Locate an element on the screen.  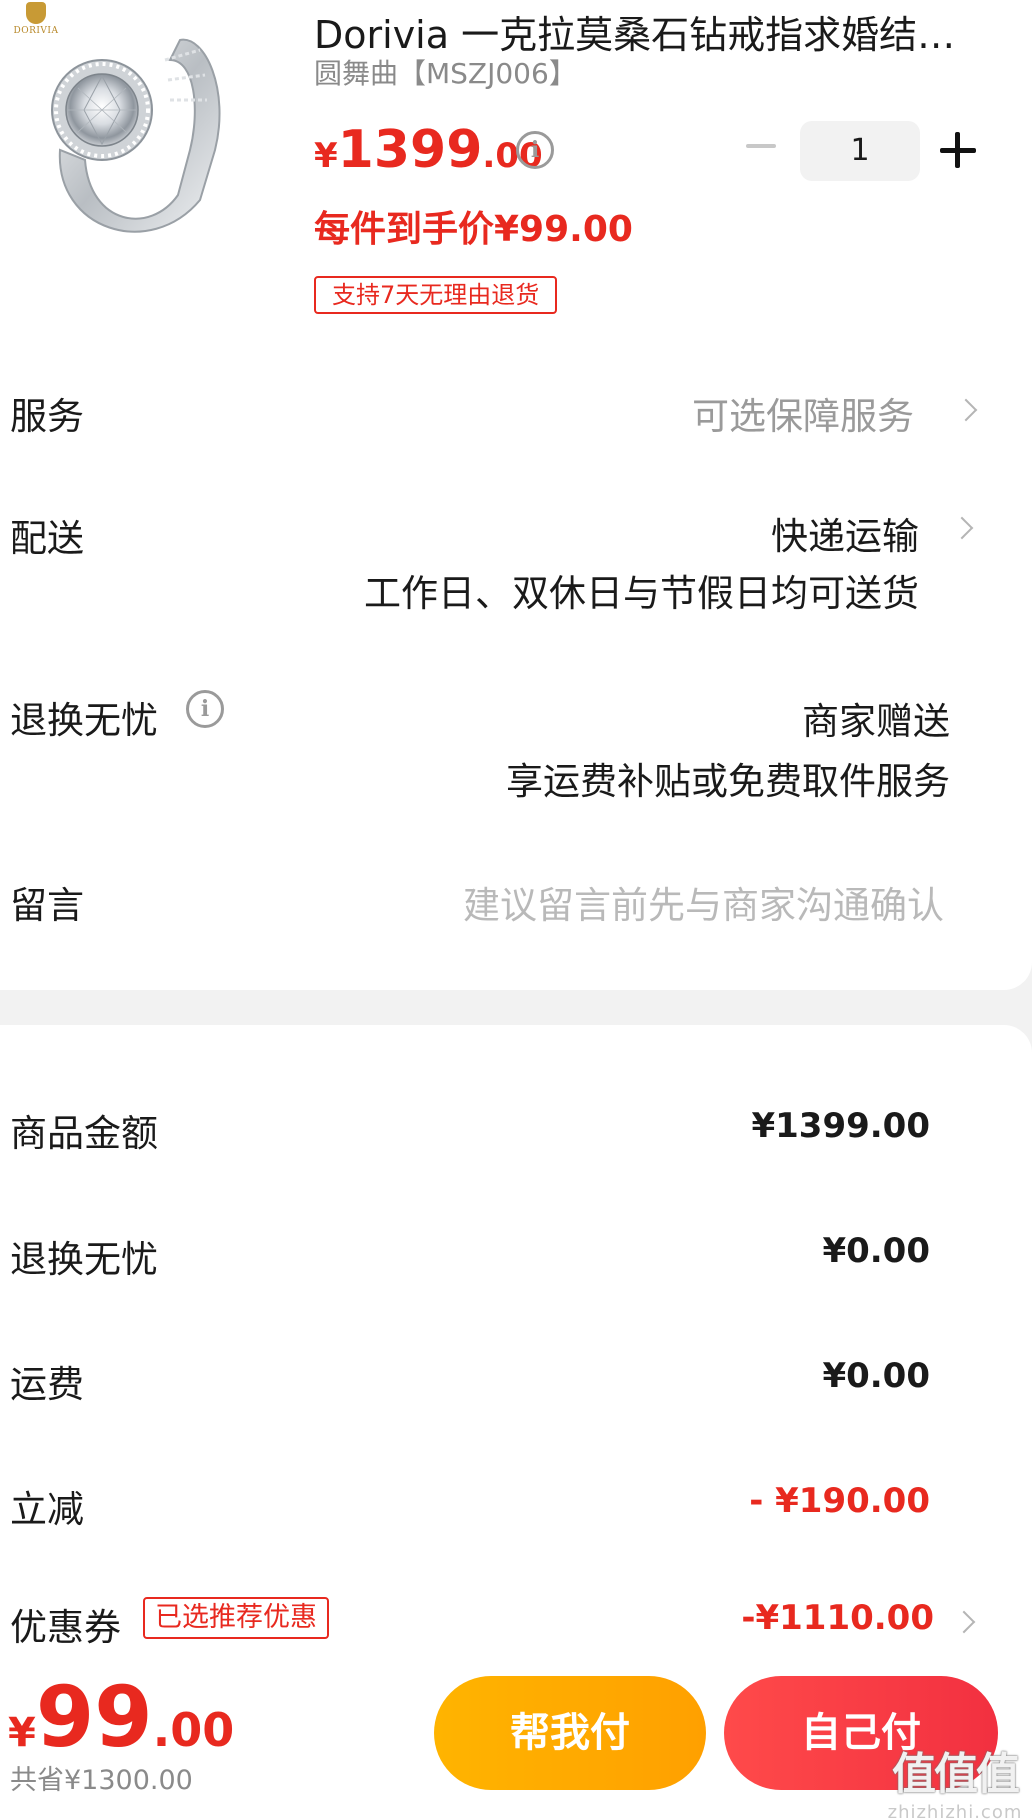
total-integer: 99 is located at coordinates (94, 1717).